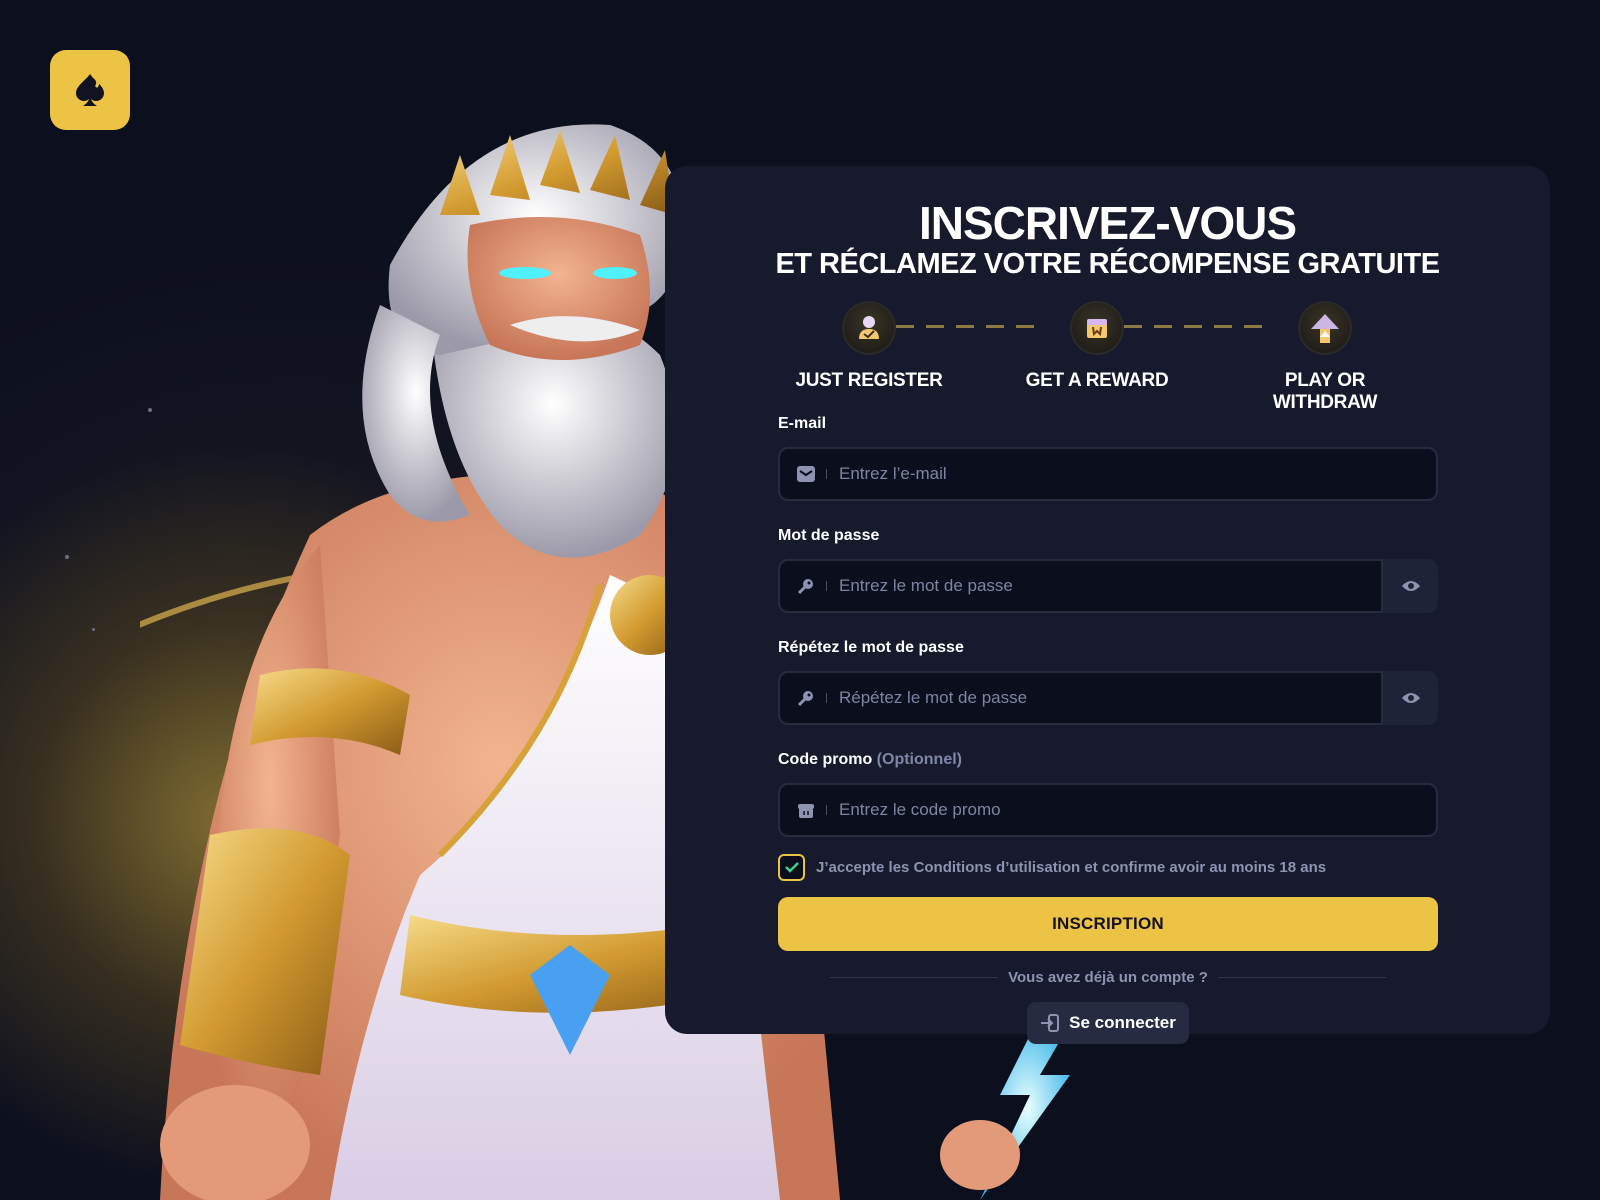  What do you see at coordinates (1107, 223) in the screenshot?
I see `page-title: INSCRIVEZ-VOUS` at bounding box center [1107, 223].